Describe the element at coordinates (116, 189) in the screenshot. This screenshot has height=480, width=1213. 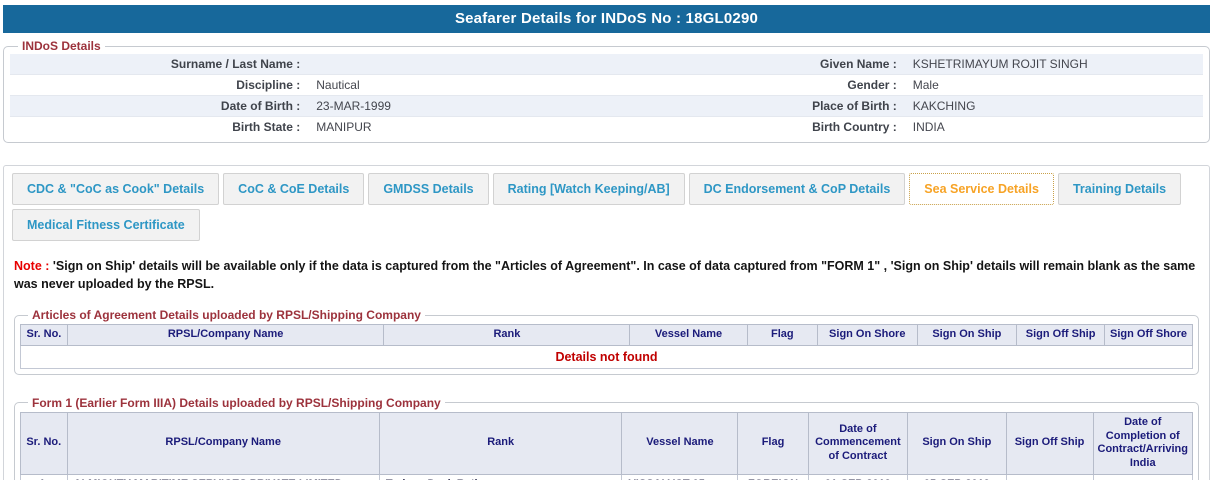
I see `tab-cdc-coc-as-cook-details: CDC & "CoC as Cook" Details` at that location.